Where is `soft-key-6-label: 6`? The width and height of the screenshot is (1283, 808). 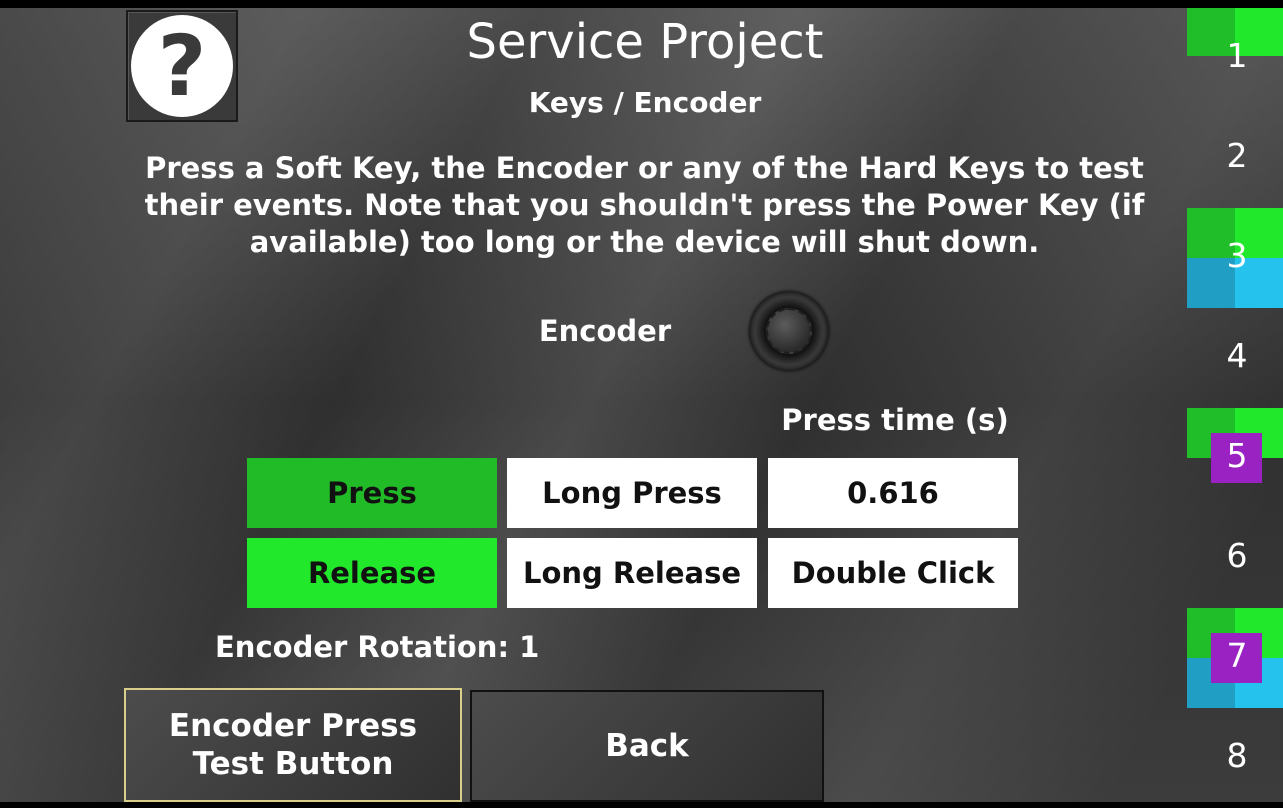
soft-key-6-label: 6 is located at coordinates (1237, 555).